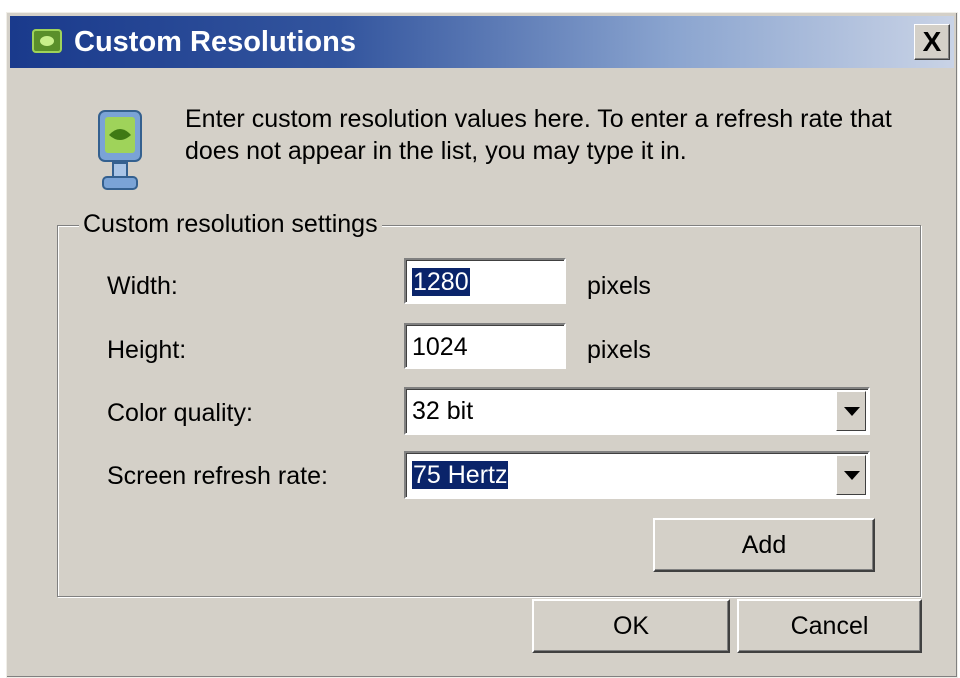 The height and width of the screenshot is (678, 960). I want to click on window-title: Custom Resolutions, so click(215, 42).